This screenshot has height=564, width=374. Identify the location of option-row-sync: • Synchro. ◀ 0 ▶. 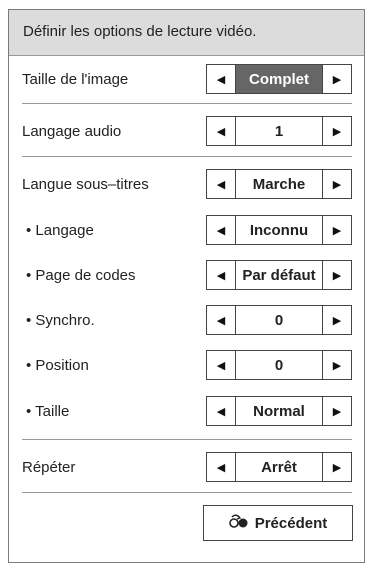
(187, 320).